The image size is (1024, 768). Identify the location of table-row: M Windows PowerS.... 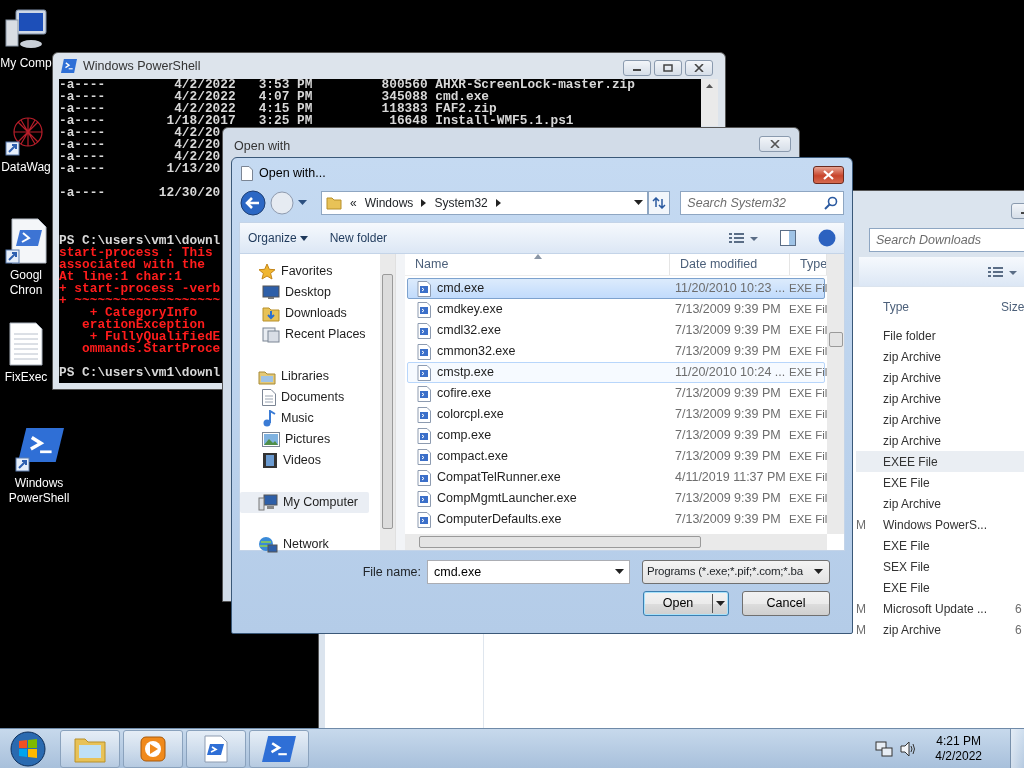
(940, 524).